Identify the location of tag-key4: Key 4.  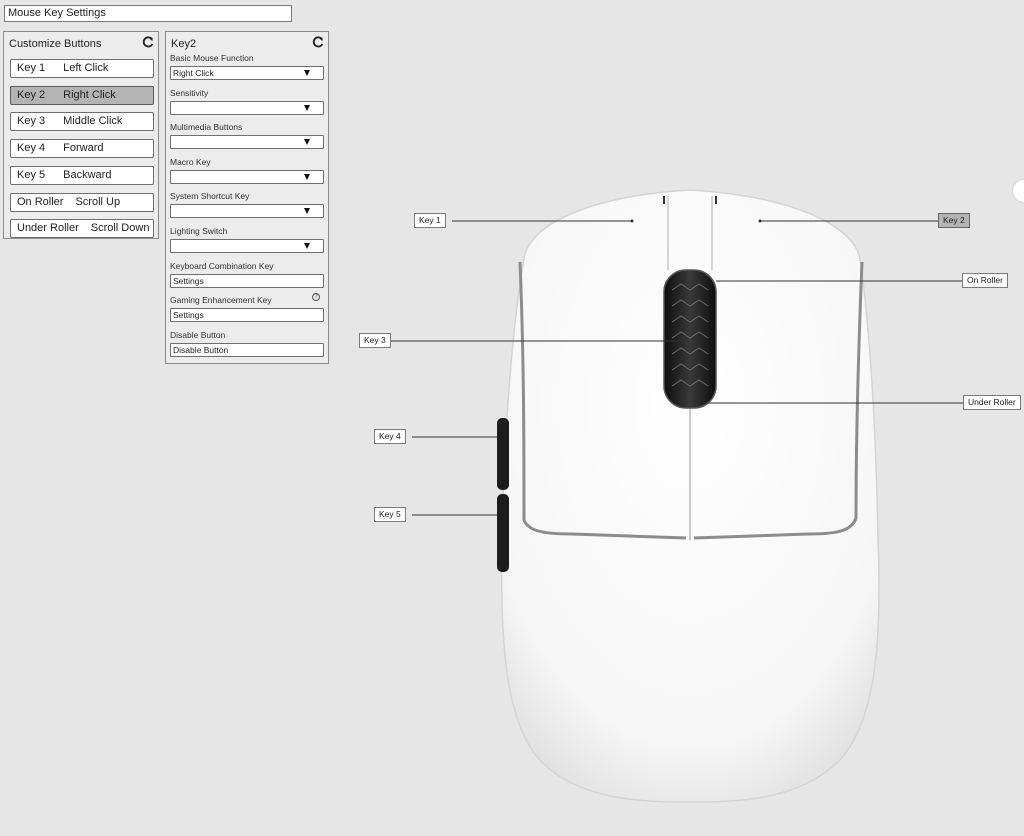
(390, 436).